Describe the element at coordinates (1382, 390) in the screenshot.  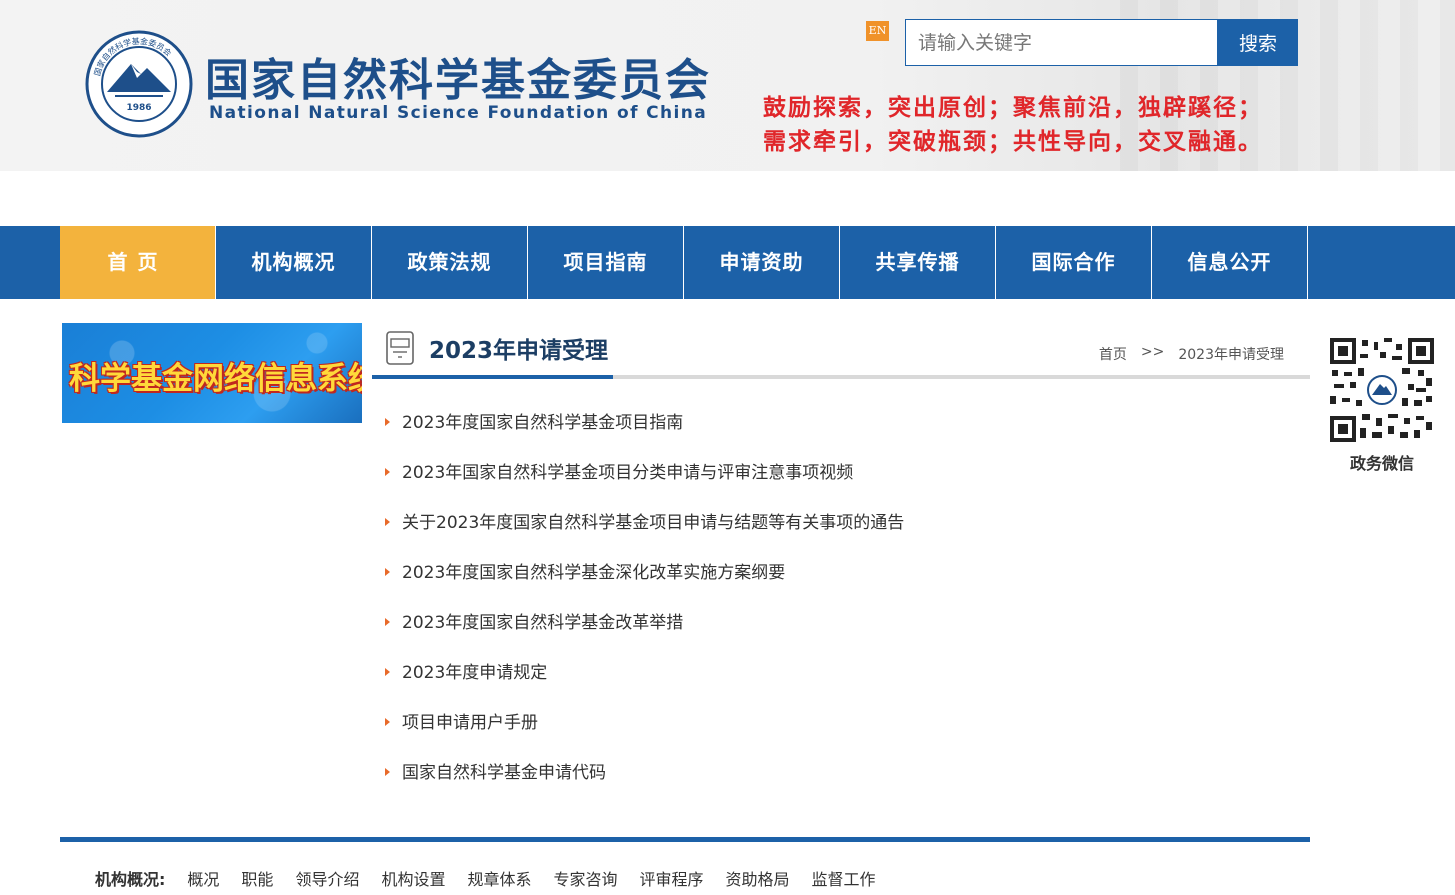
I see `wechat-qr-code-icon` at that location.